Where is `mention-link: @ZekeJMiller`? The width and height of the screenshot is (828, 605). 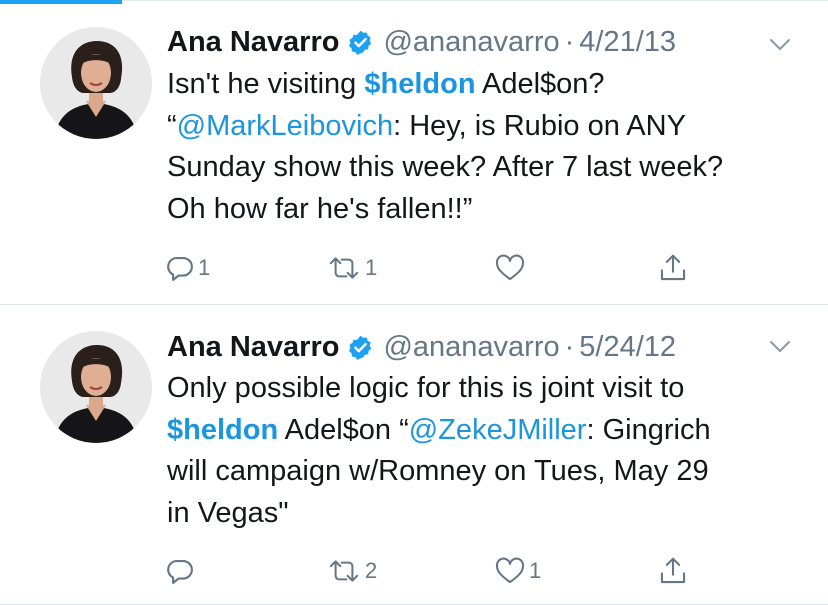 mention-link: @ZekeJMiller is located at coordinates (498, 430).